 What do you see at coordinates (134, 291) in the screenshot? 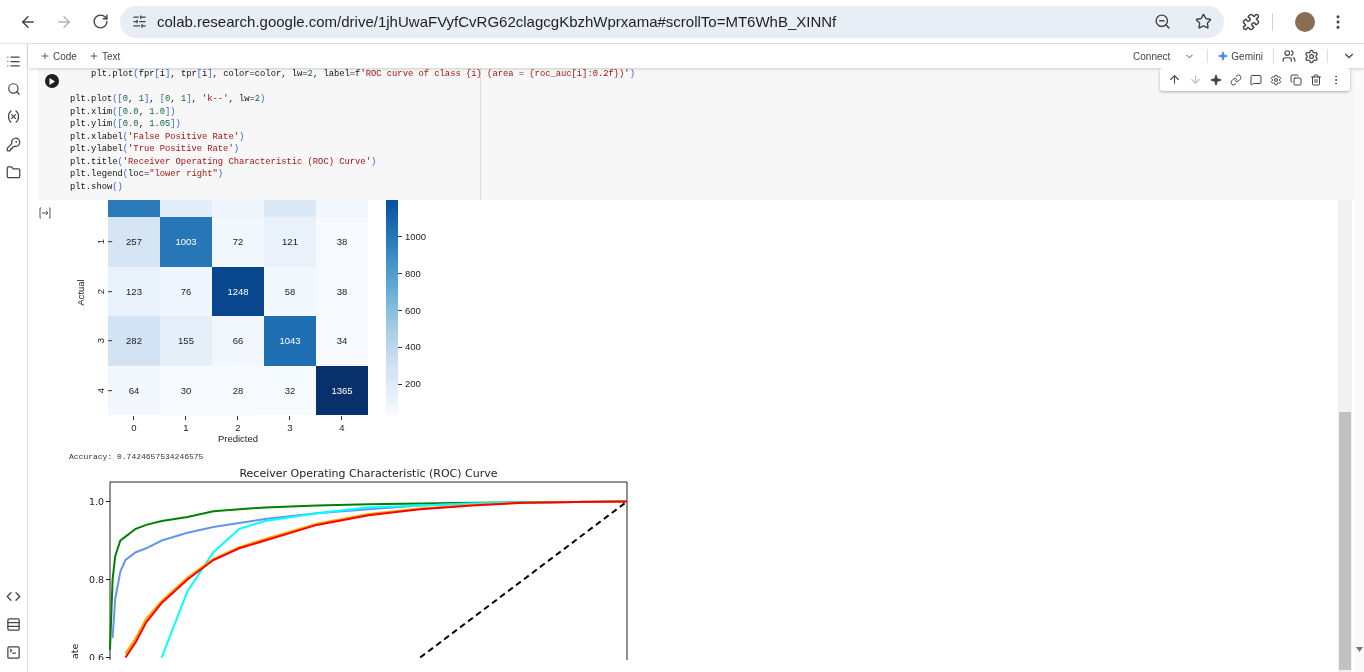
I see `heatmap-cell: 123` at bounding box center [134, 291].